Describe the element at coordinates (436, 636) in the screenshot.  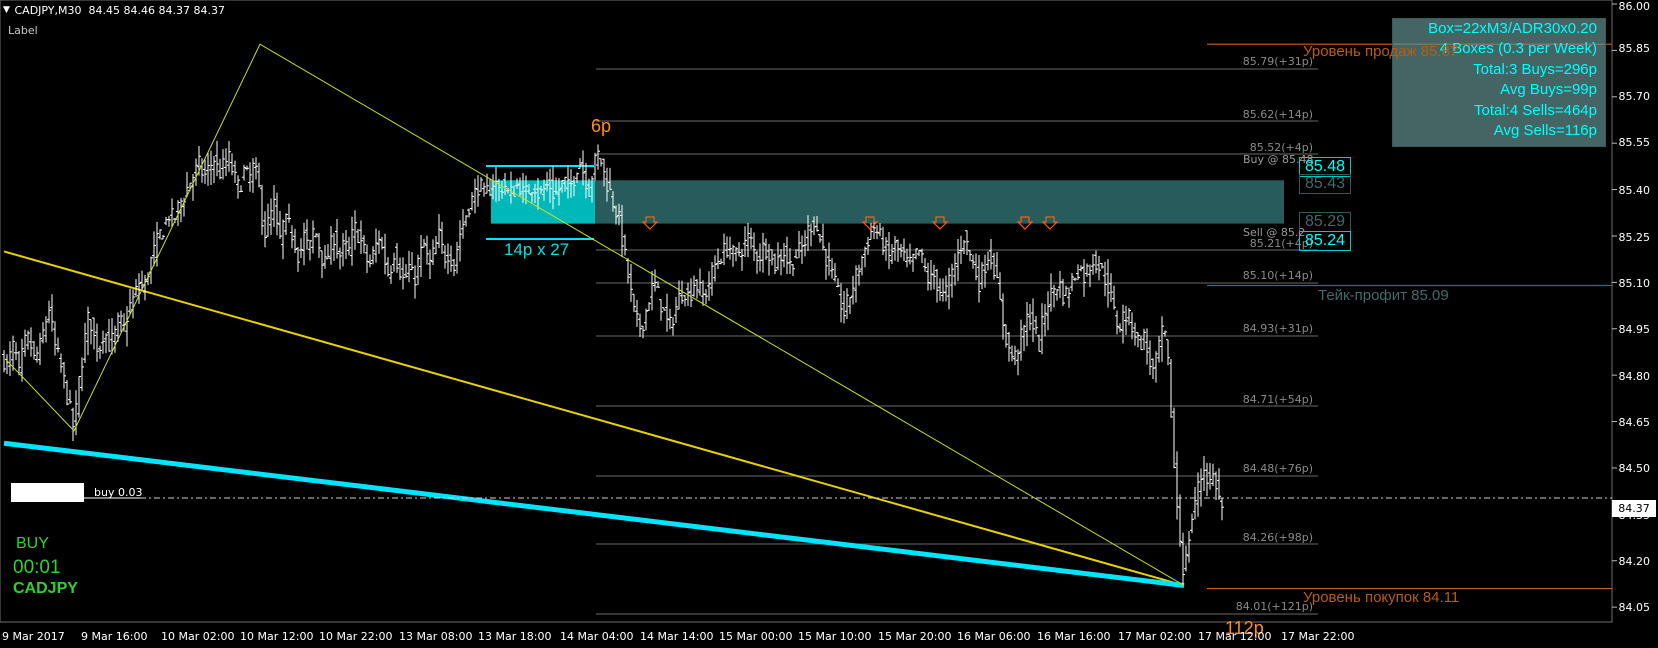
I see `time-tick: 13 Mar 08:00` at that location.